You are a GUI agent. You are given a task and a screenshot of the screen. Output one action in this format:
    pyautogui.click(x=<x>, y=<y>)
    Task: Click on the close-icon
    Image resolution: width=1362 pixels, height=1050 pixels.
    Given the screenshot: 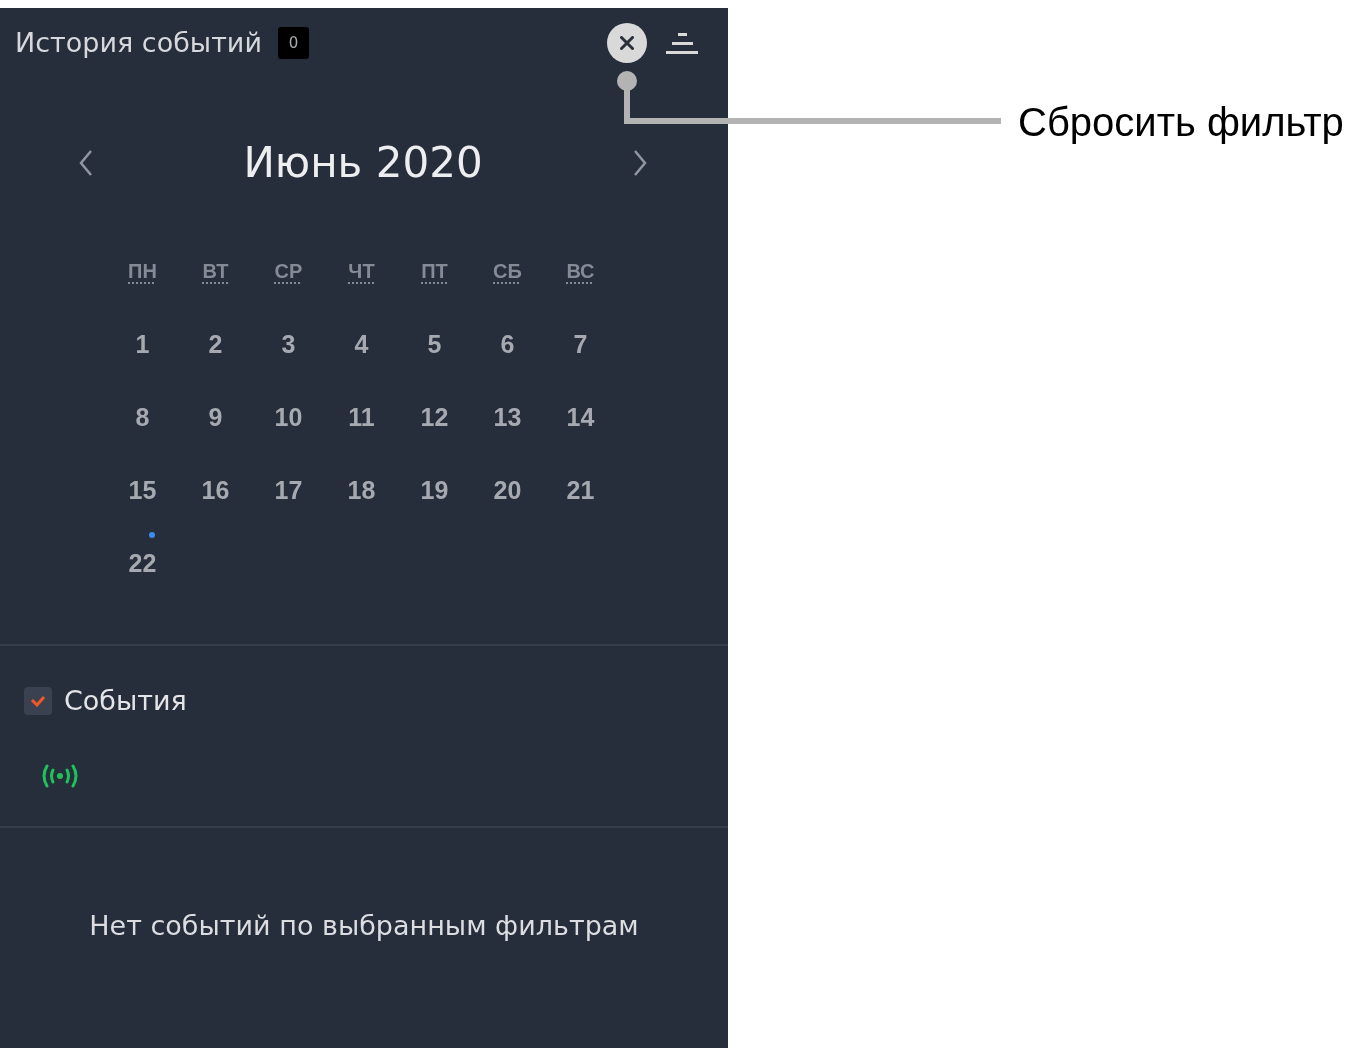 What is the action you would take?
    pyautogui.click(x=627, y=43)
    